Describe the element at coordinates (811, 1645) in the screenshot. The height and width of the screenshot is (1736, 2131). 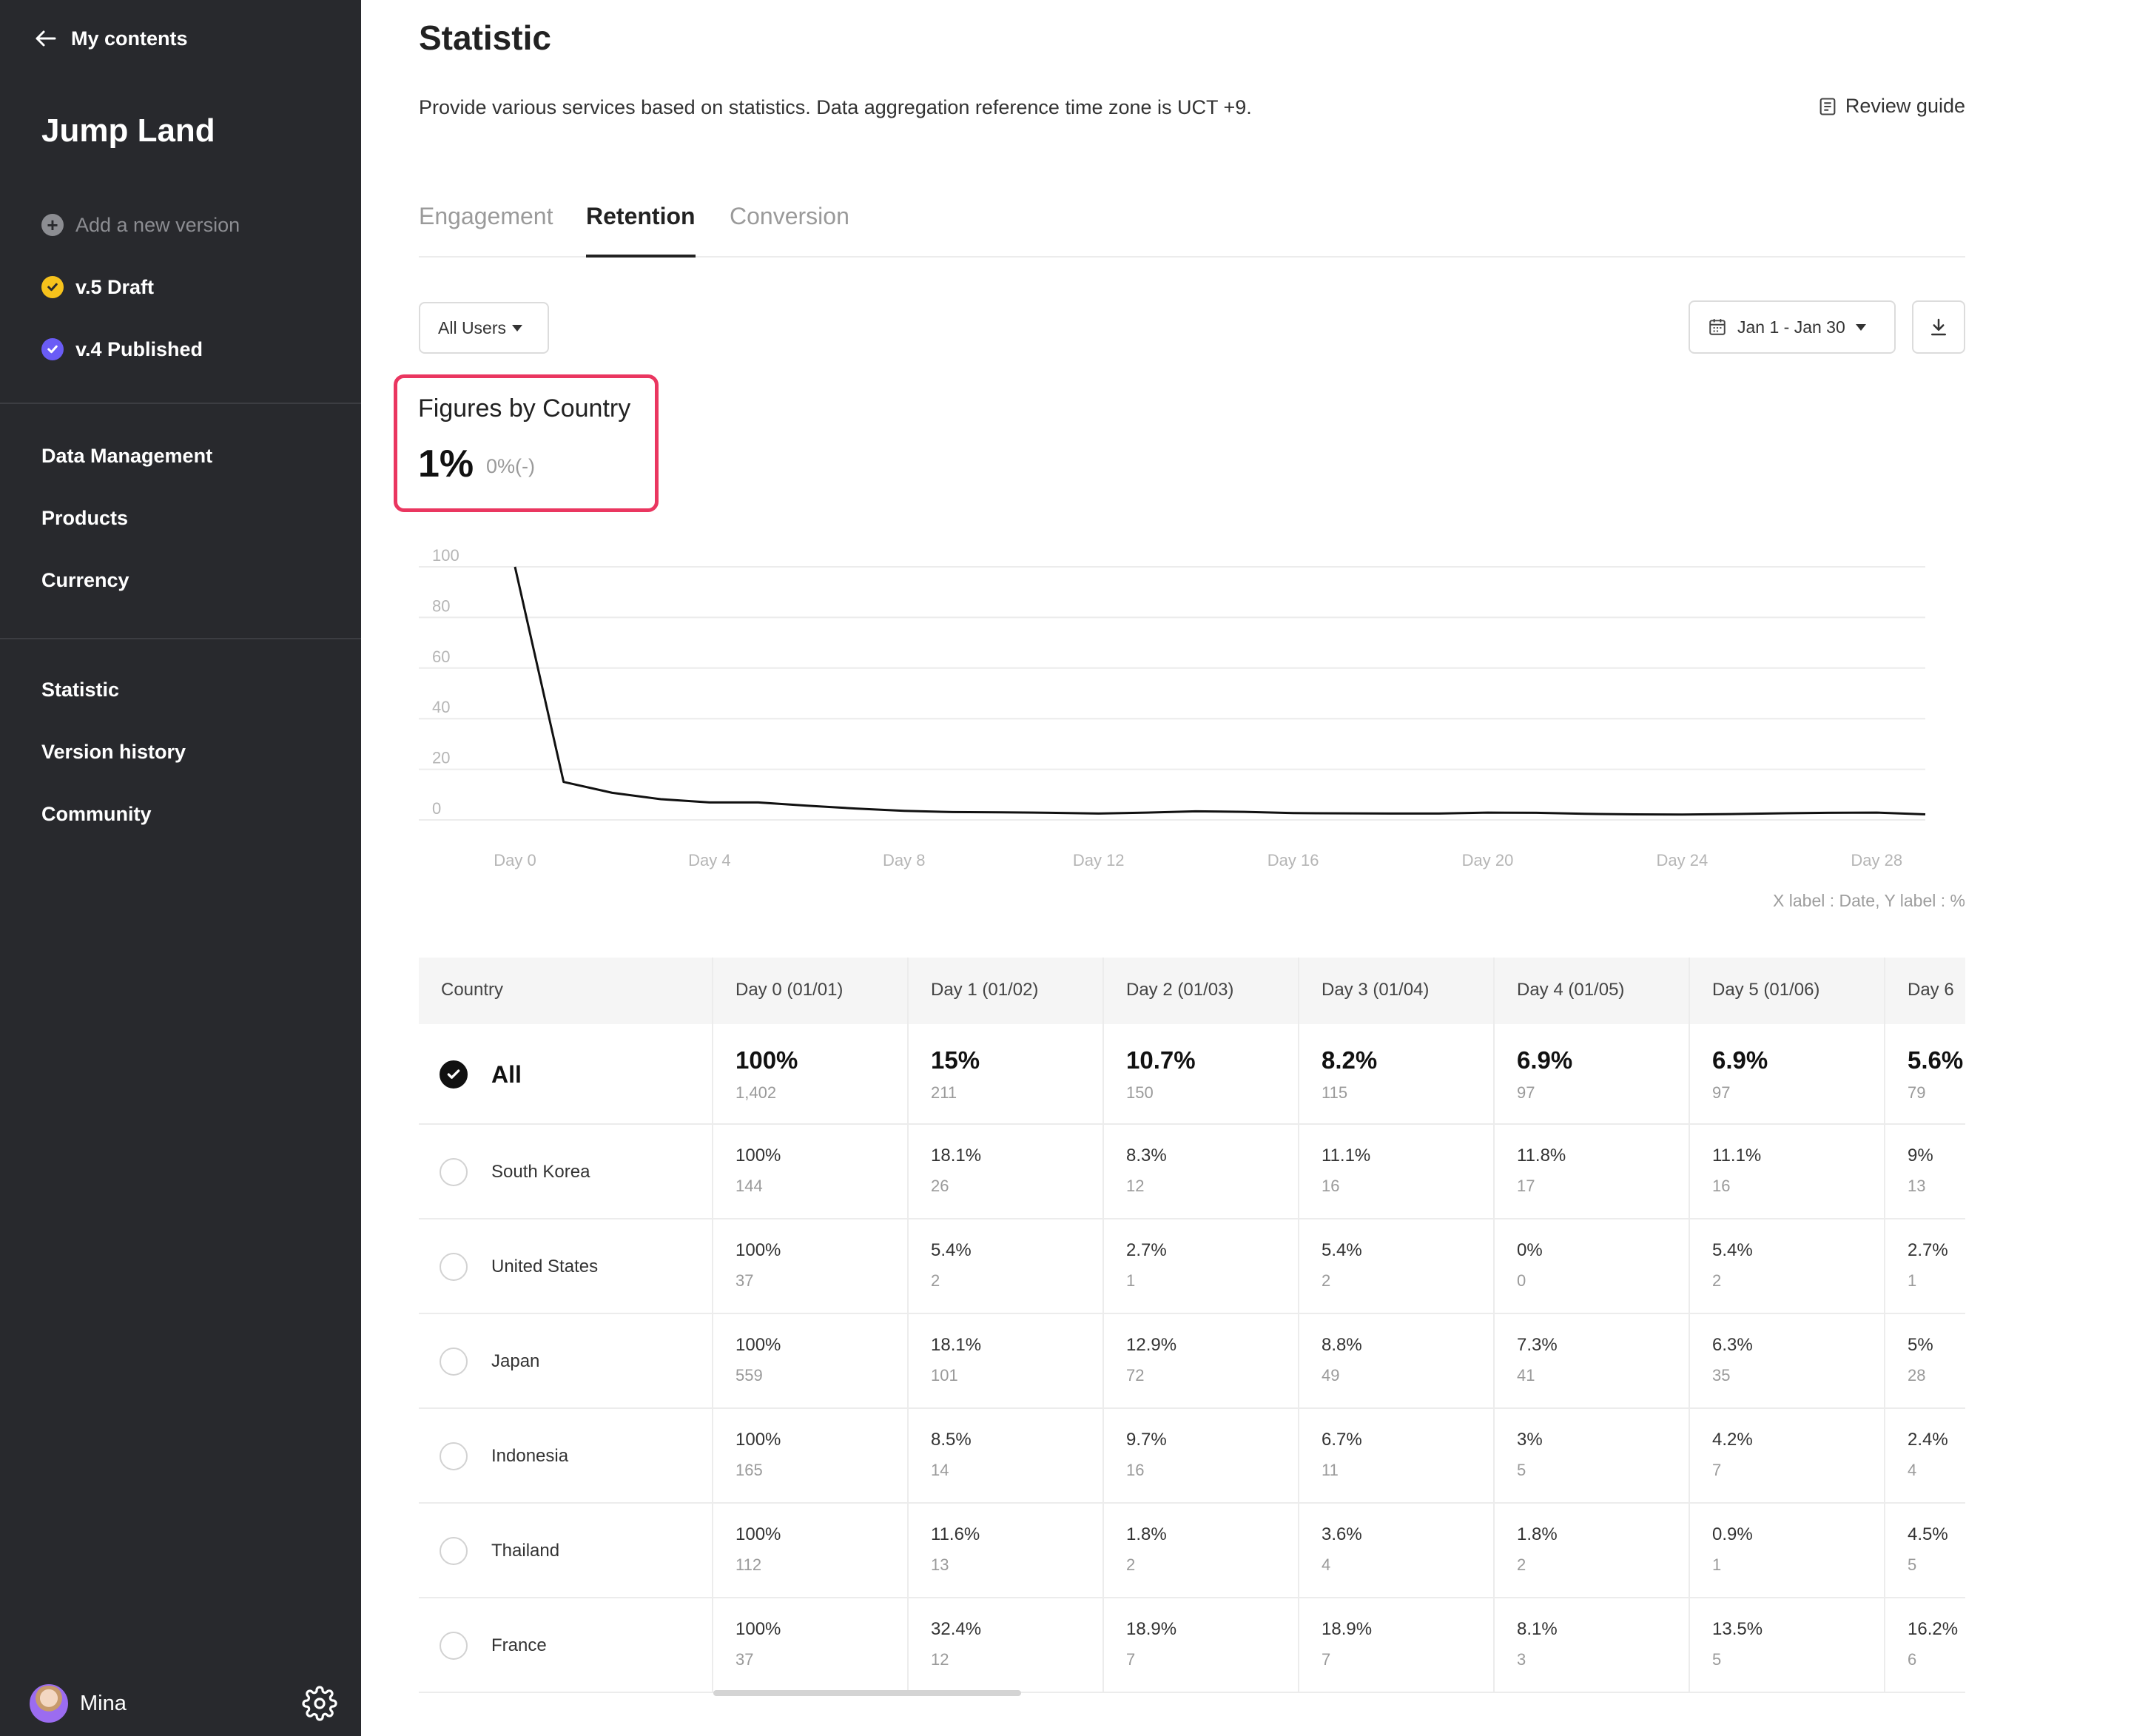
I see `retention-cell: 100% 37` at that location.